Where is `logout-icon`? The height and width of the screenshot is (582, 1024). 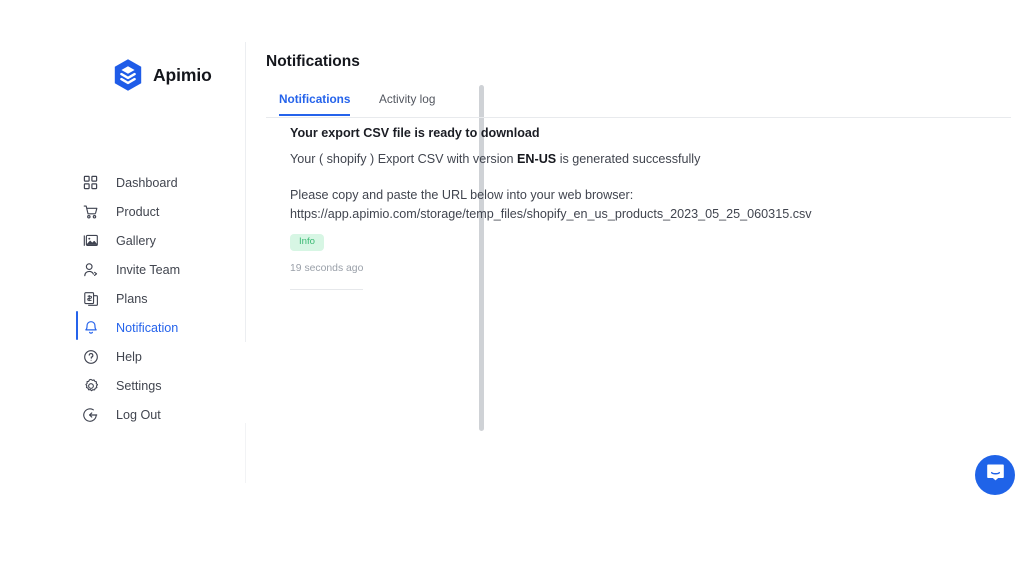
logout-icon is located at coordinates (90, 414).